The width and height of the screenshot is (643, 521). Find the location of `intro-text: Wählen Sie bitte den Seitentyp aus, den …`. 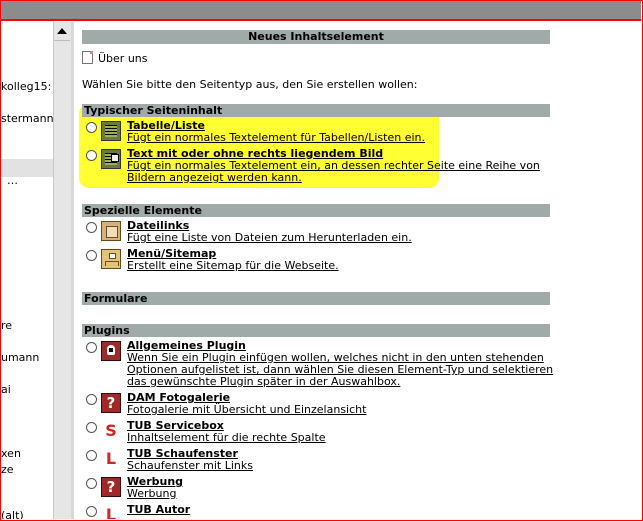

intro-text: Wählen Sie bitte den Seitentyp aus, den … is located at coordinates (250, 84).